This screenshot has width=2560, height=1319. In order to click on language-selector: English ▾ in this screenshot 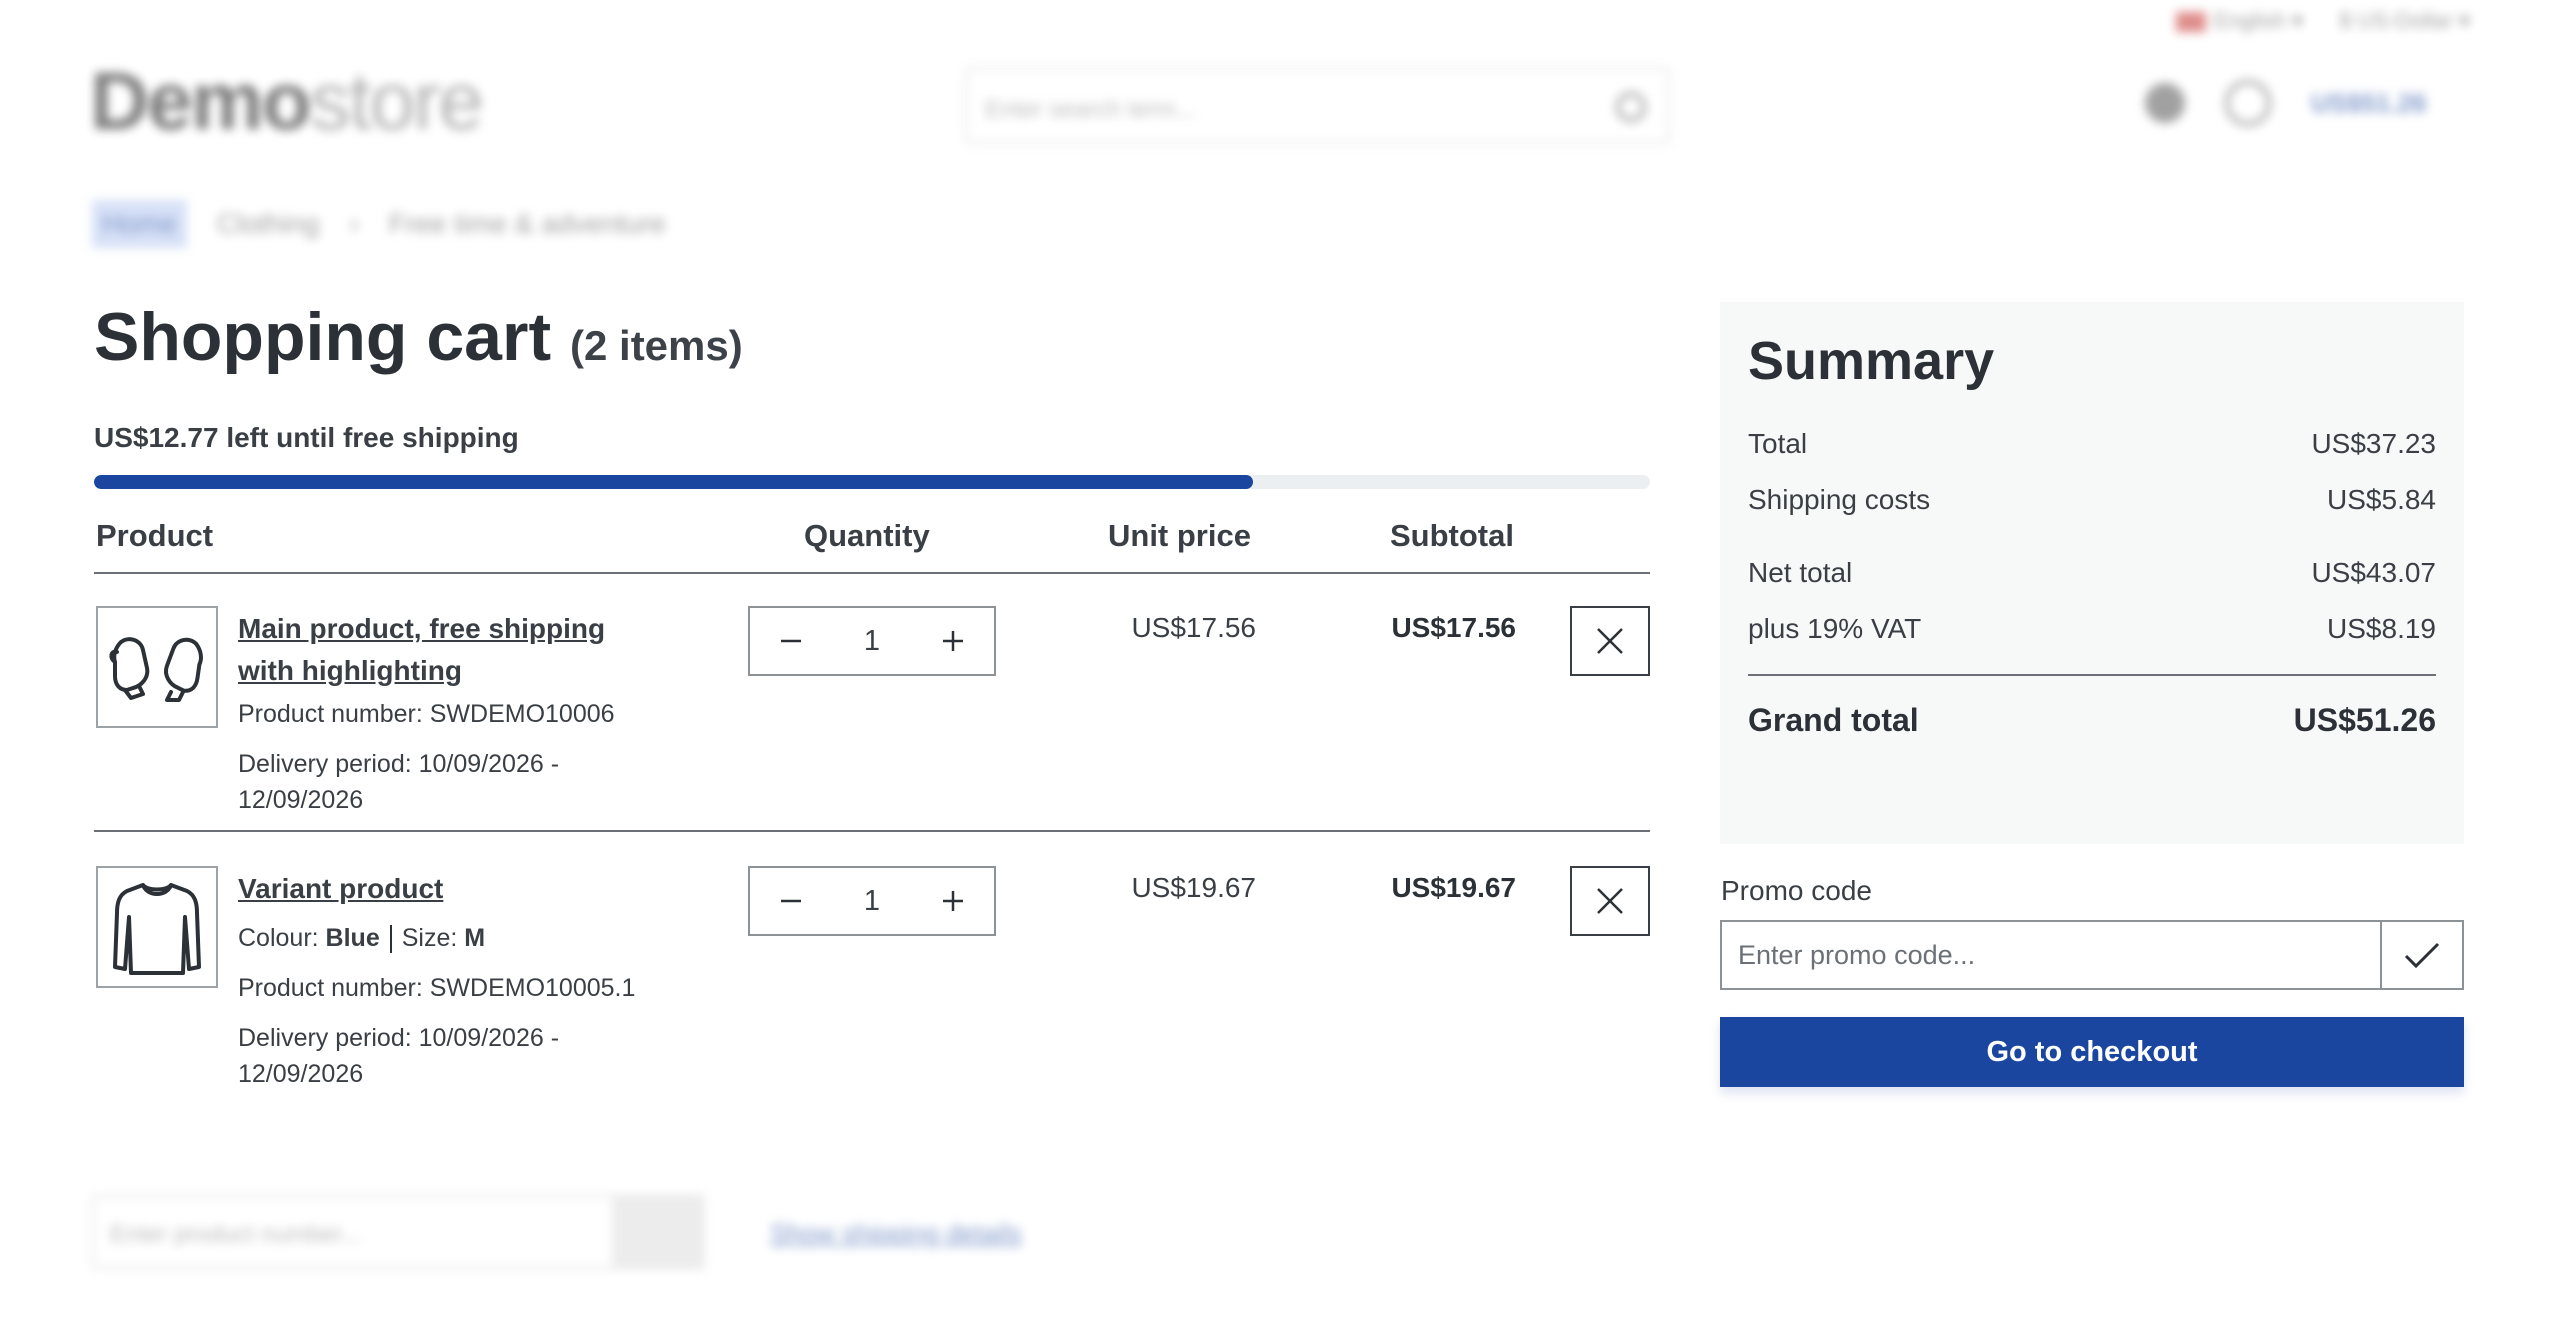, I will do `click(2239, 21)`.